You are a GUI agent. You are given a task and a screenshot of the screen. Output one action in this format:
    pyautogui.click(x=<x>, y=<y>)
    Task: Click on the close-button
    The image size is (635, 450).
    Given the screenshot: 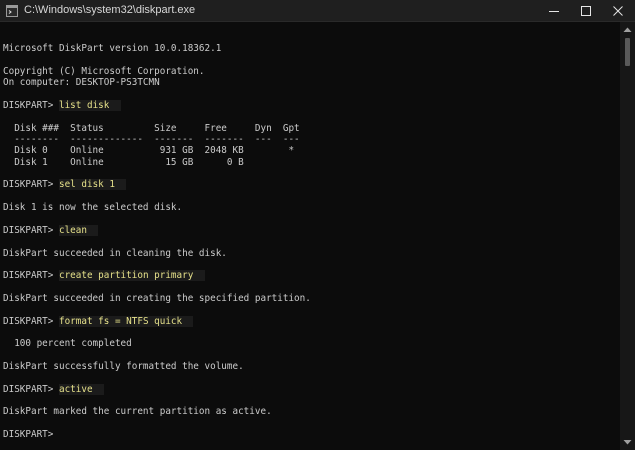 What is the action you would take?
    pyautogui.click(x=618, y=11)
    